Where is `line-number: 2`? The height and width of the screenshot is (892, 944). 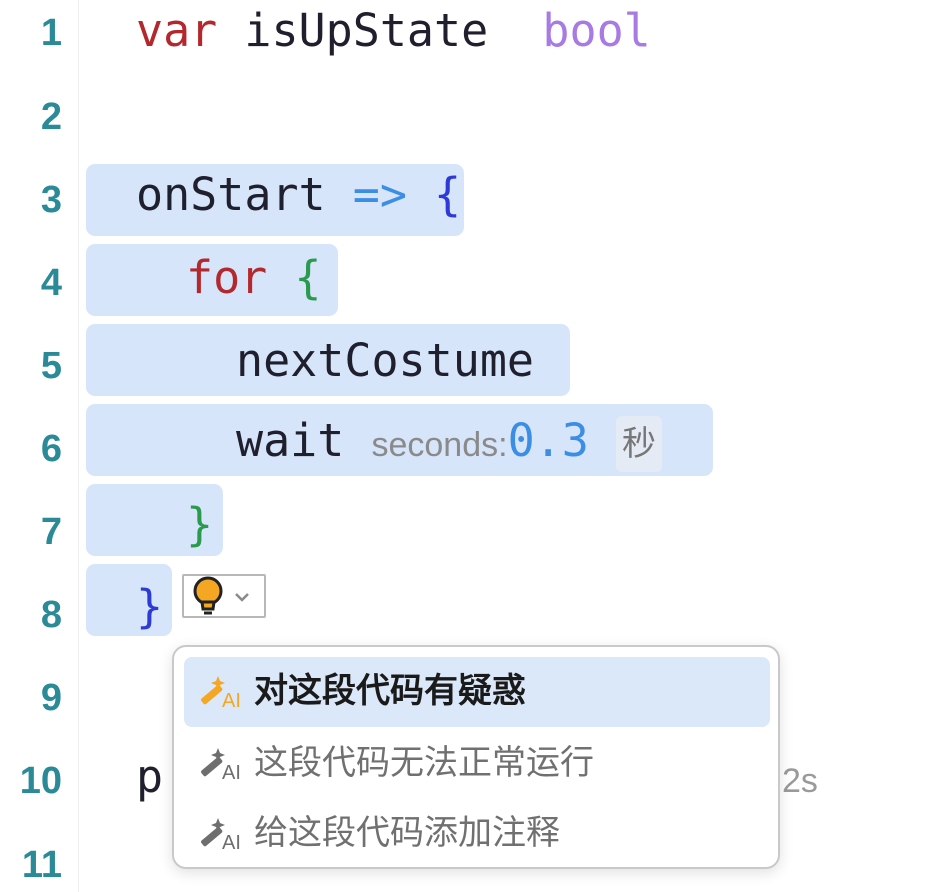
line-number: 2 is located at coordinates (51, 117).